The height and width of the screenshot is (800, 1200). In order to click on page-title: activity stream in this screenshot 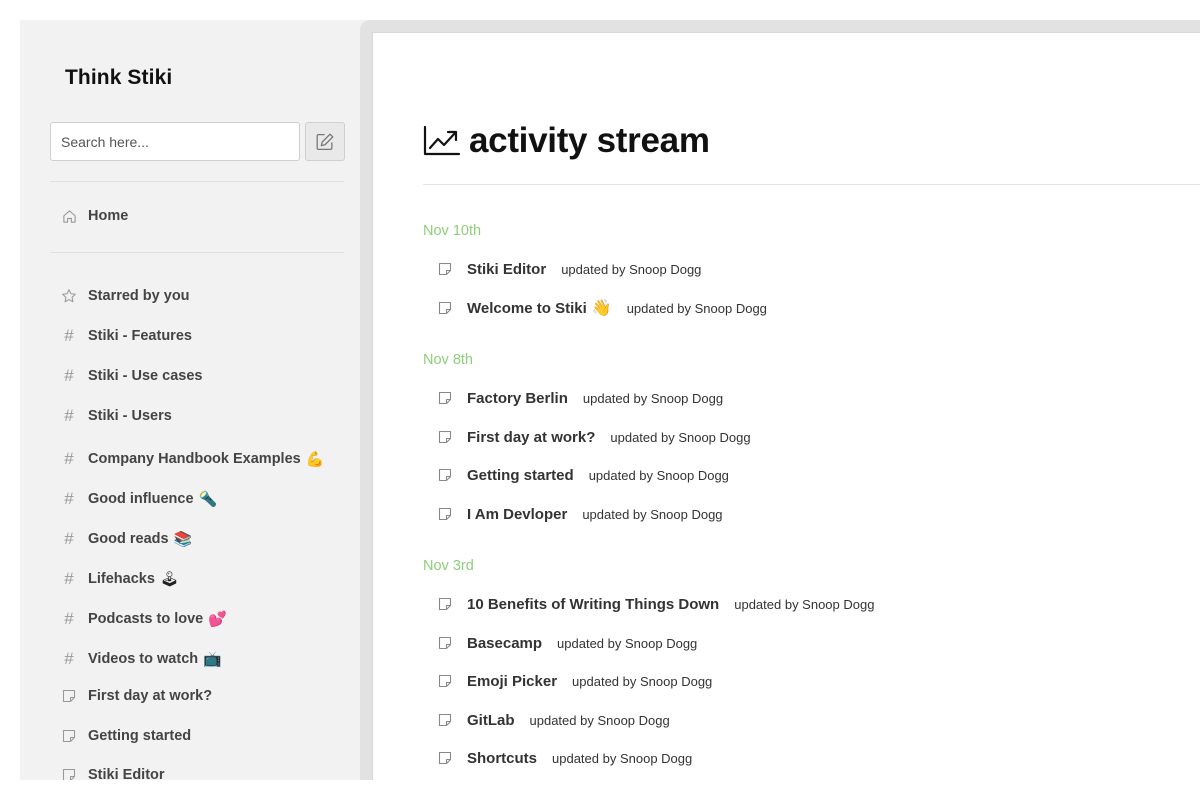, I will do `click(589, 140)`.